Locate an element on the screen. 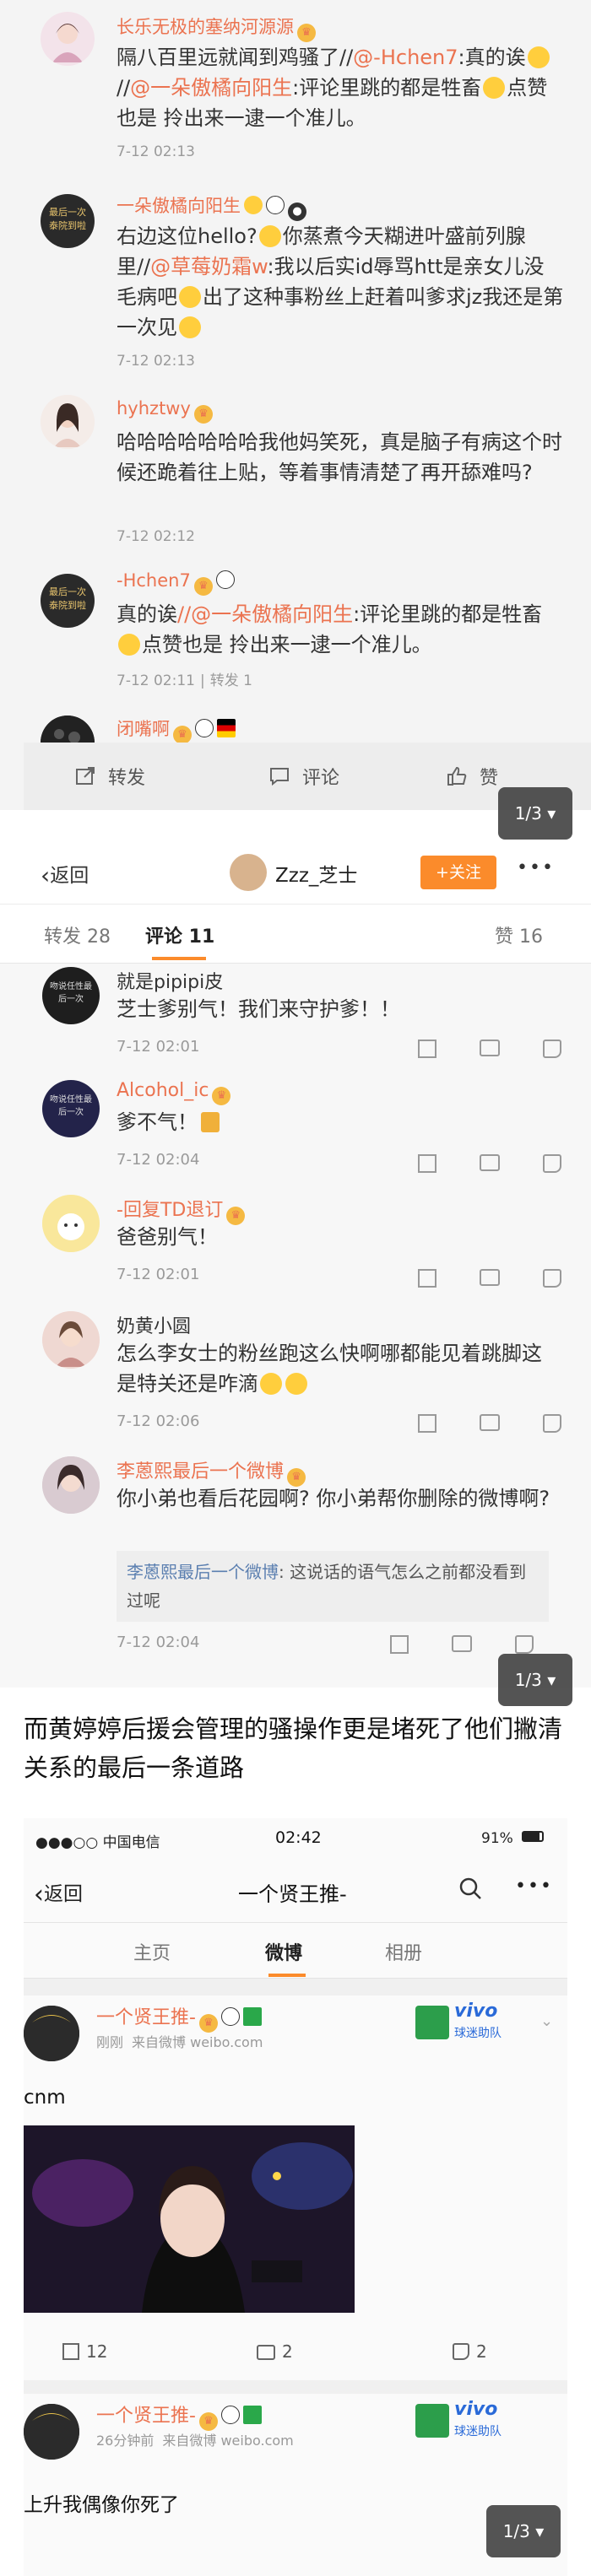  crown-badge-icon: ♛ is located at coordinates (203, 586).